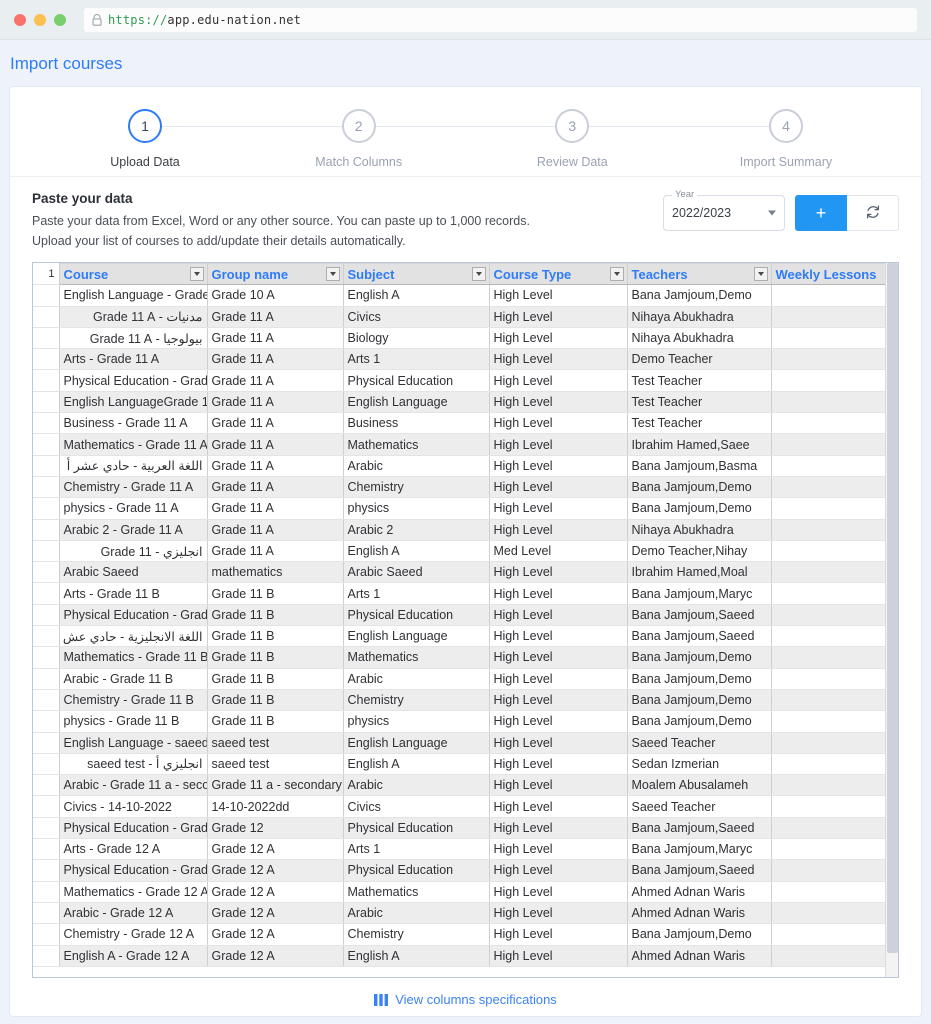 This screenshot has height=1024, width=931. Describe the element at coordinates (834, 295) in the screenshot. I see `cell-lessons: 1` at that location.